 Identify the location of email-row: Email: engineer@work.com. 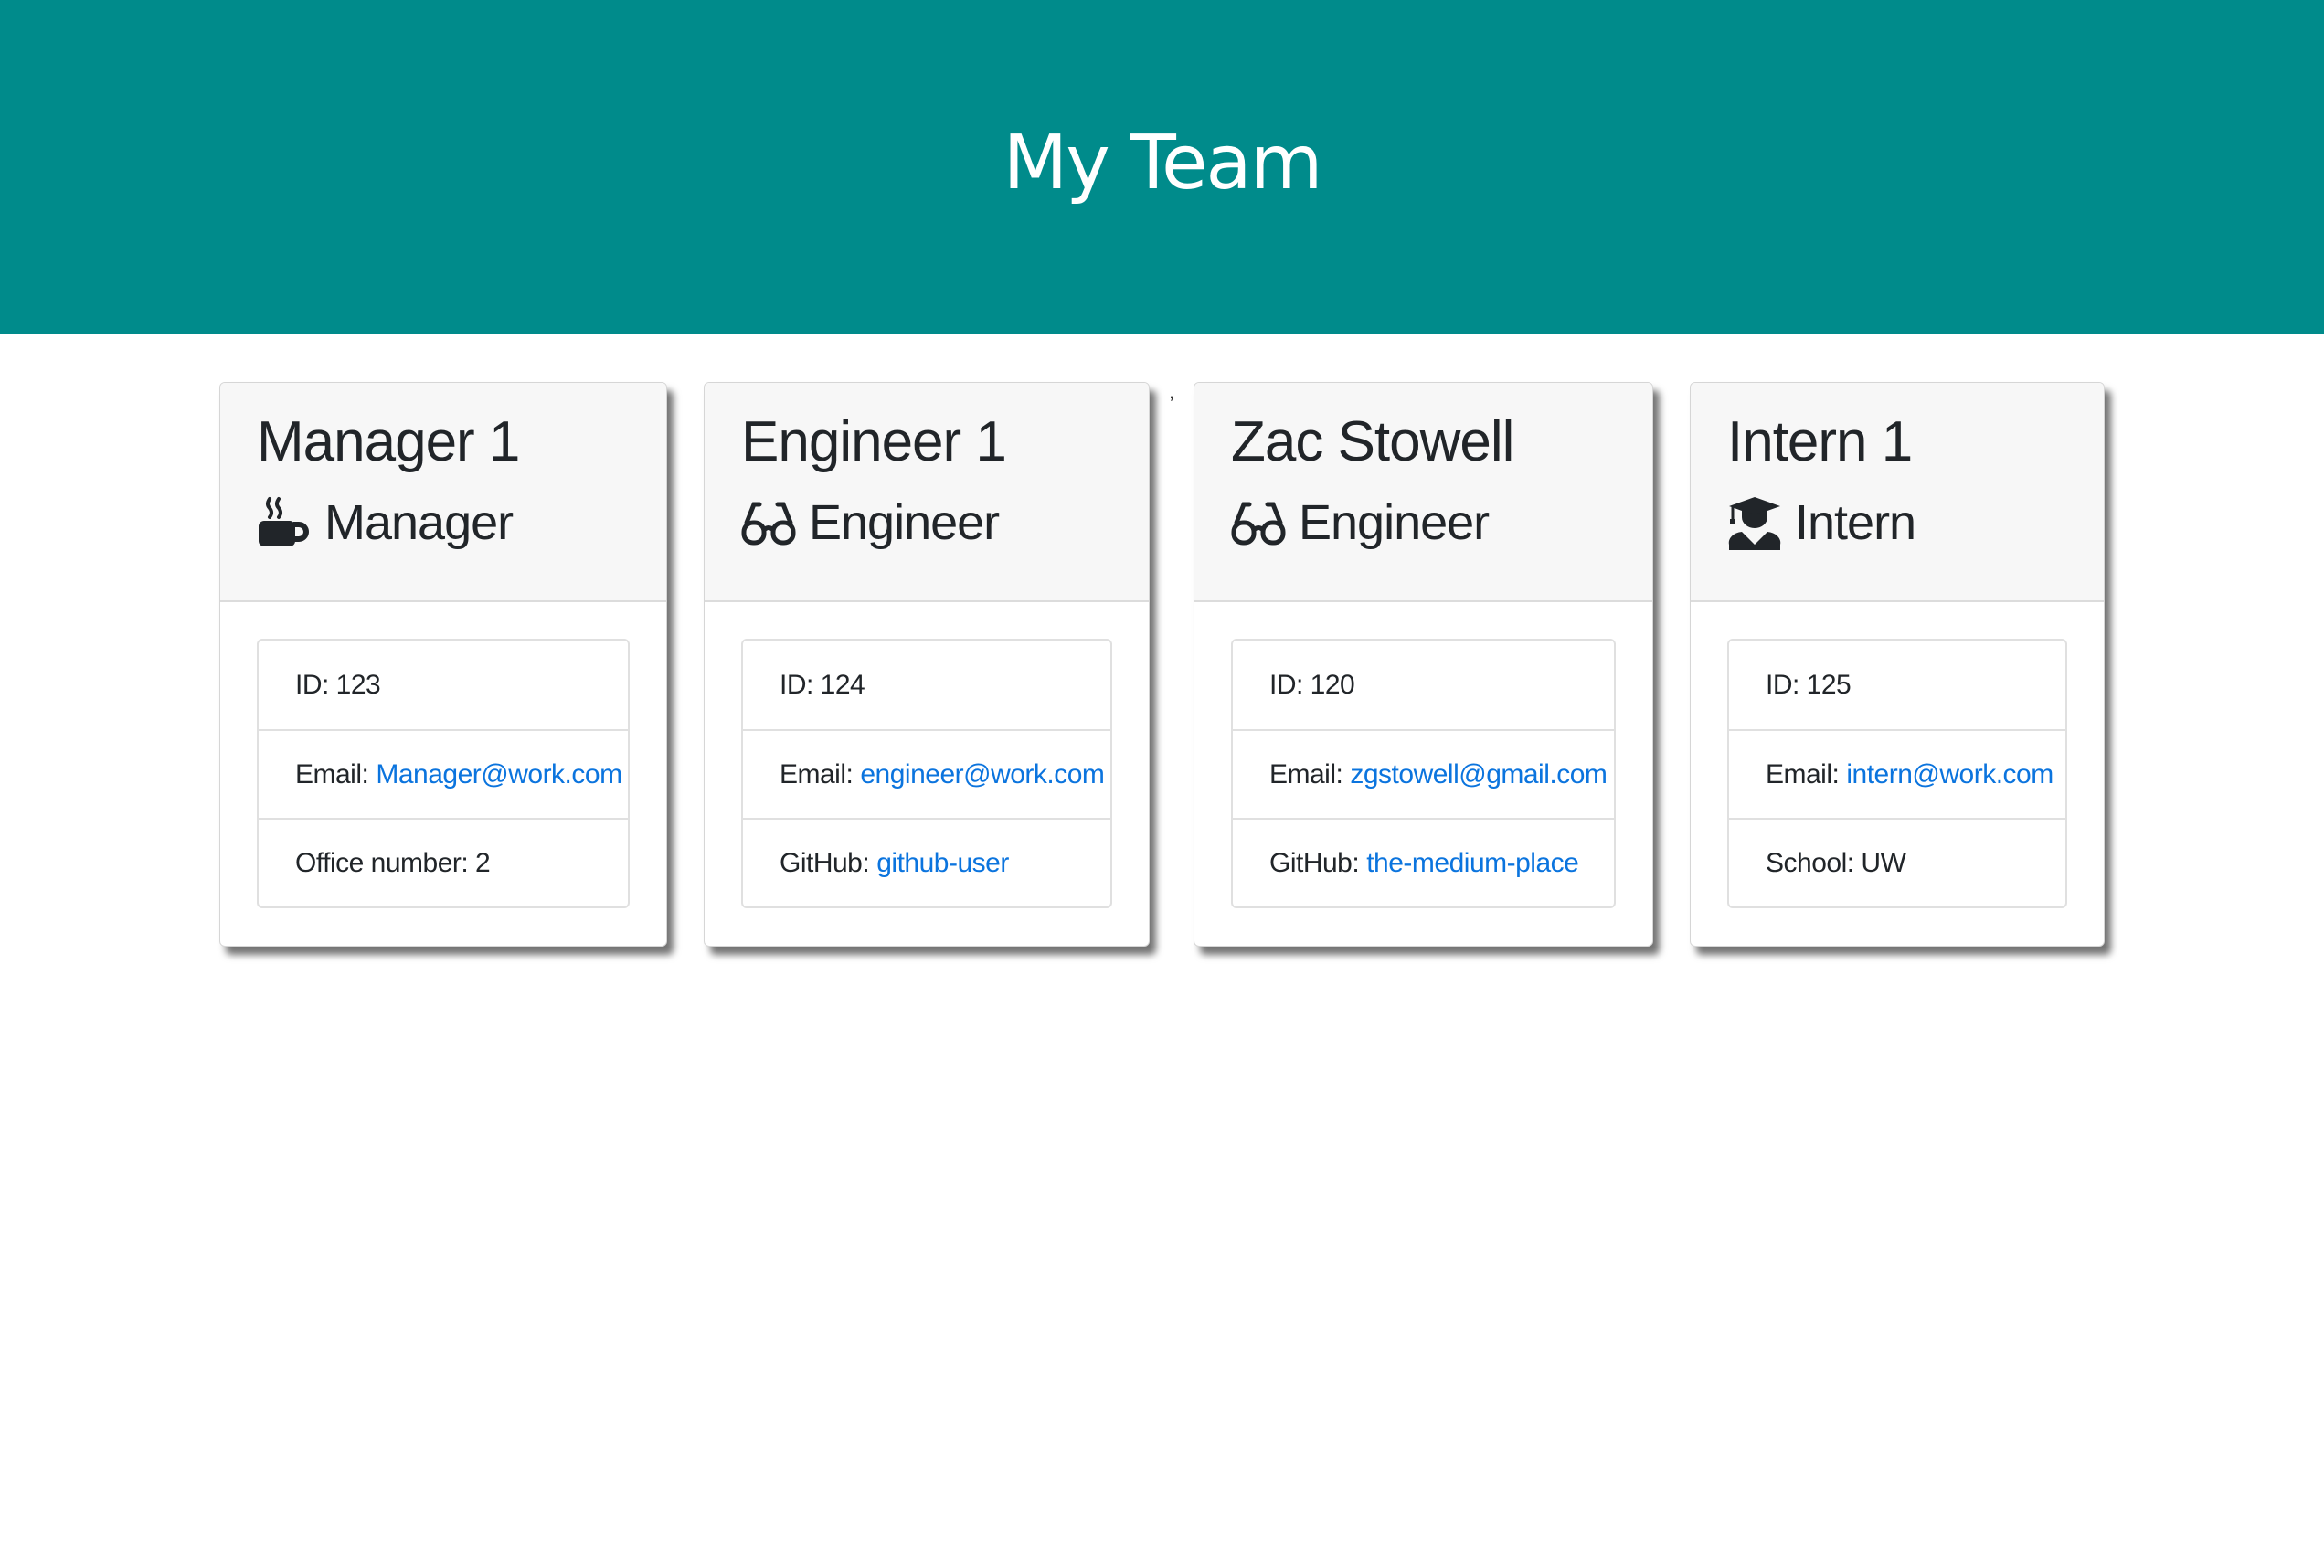
(926, 774).